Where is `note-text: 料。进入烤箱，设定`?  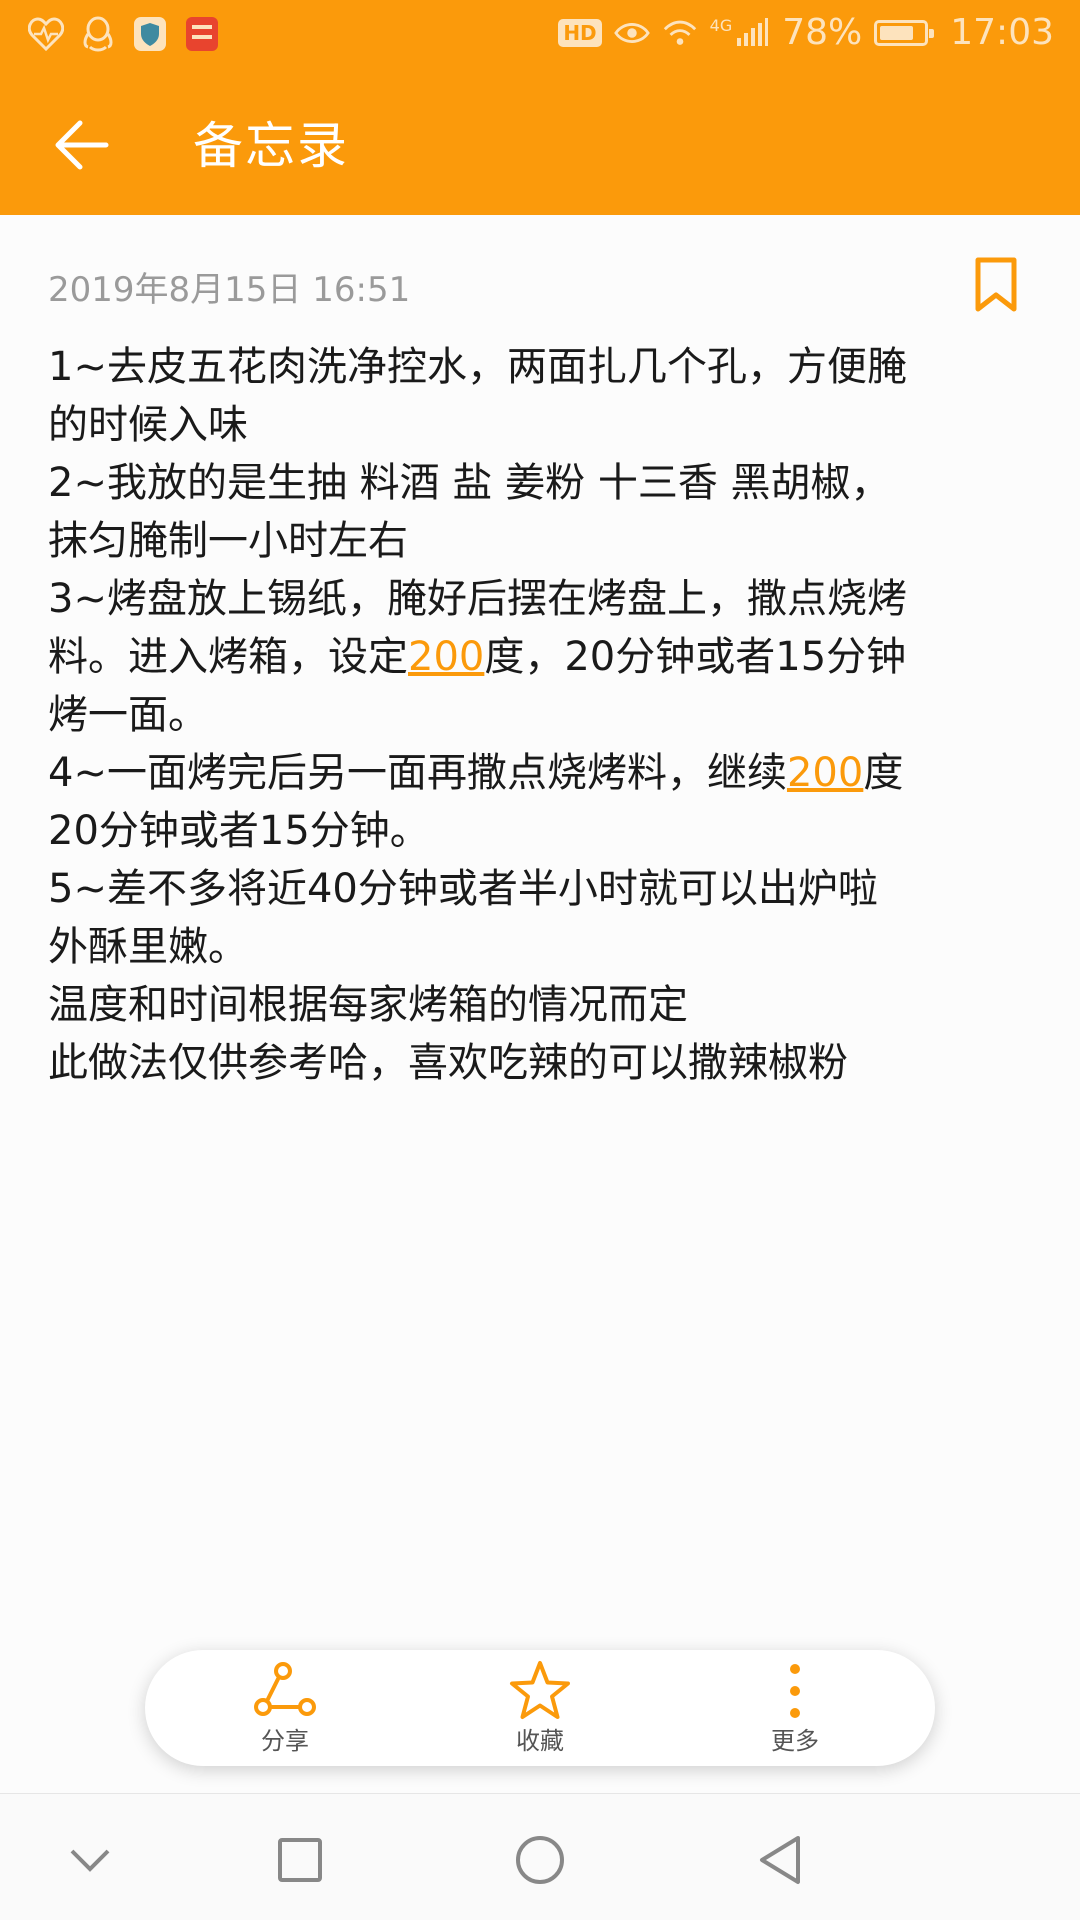
note-text: 料。进入烤箱，设定 is located at coordinates (228, 657).